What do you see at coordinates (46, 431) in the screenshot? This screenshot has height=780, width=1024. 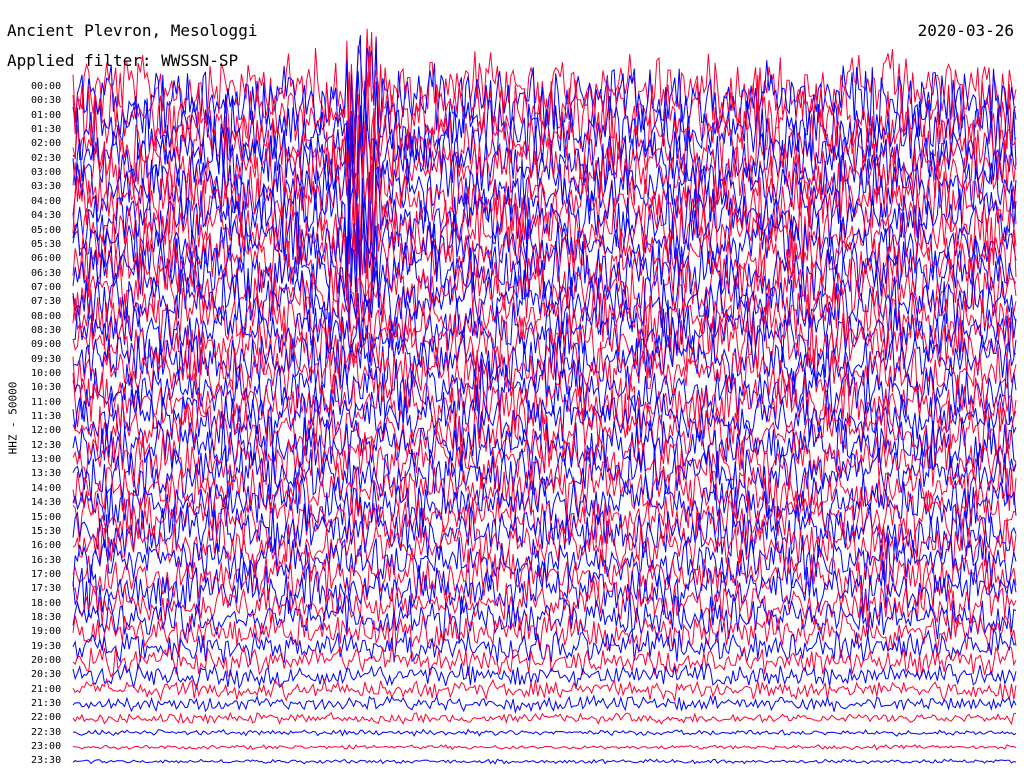 I see `time-tick-label: 12:00` at bounding box center [46, 431].